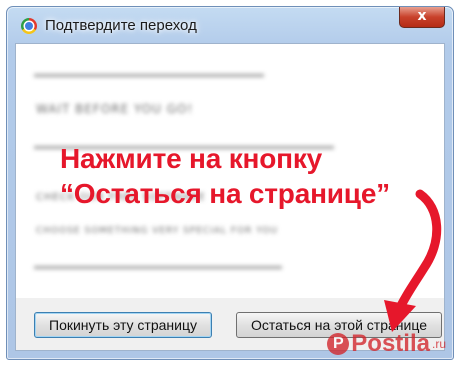  Describe the element at coordinates (338, 344) in the screenshot. I see `pin-icon: P` at that location.